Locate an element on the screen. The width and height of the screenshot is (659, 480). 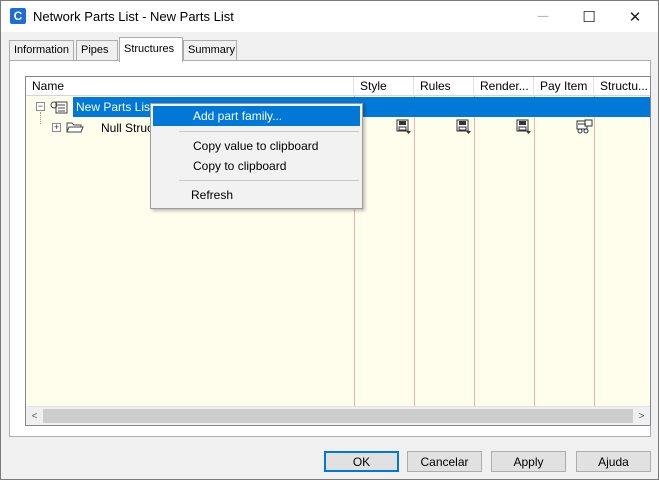
tab-summary: Summary is located at coordinates (210, 50).